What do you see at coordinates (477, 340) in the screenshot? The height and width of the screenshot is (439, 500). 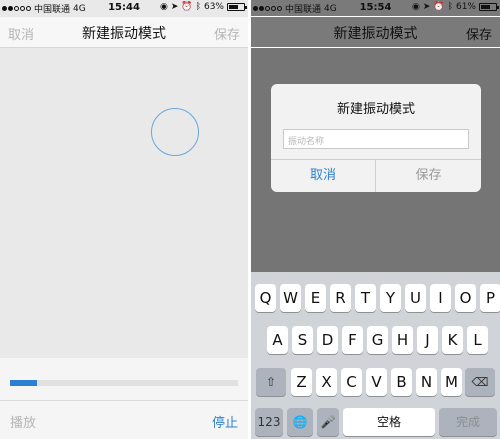 I see `key-l: L` at bounding box center [477, 340].